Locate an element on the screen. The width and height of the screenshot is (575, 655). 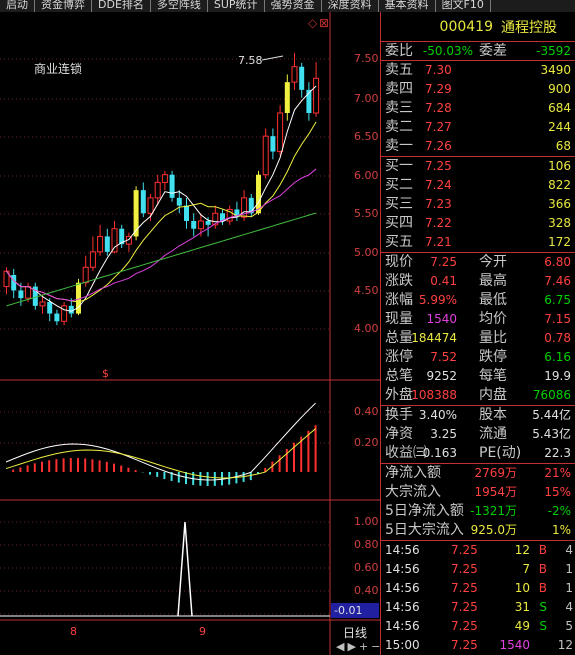
arrow-right-icon: ▶ is located at coordinates (352, 646).